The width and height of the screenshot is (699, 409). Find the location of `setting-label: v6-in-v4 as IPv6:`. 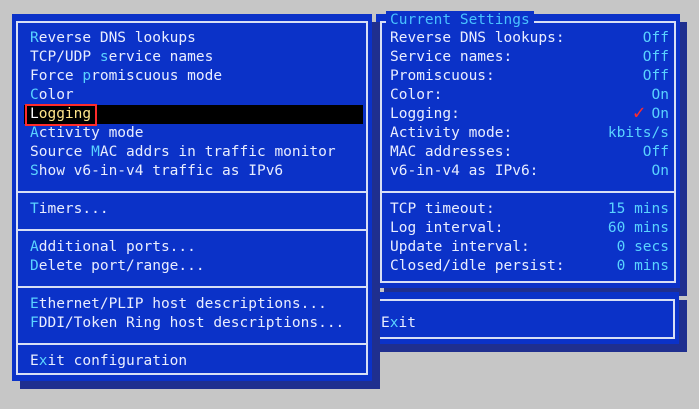

setting-label: v6-in-v4 as IPv6: is located at coordinates (464, 171).